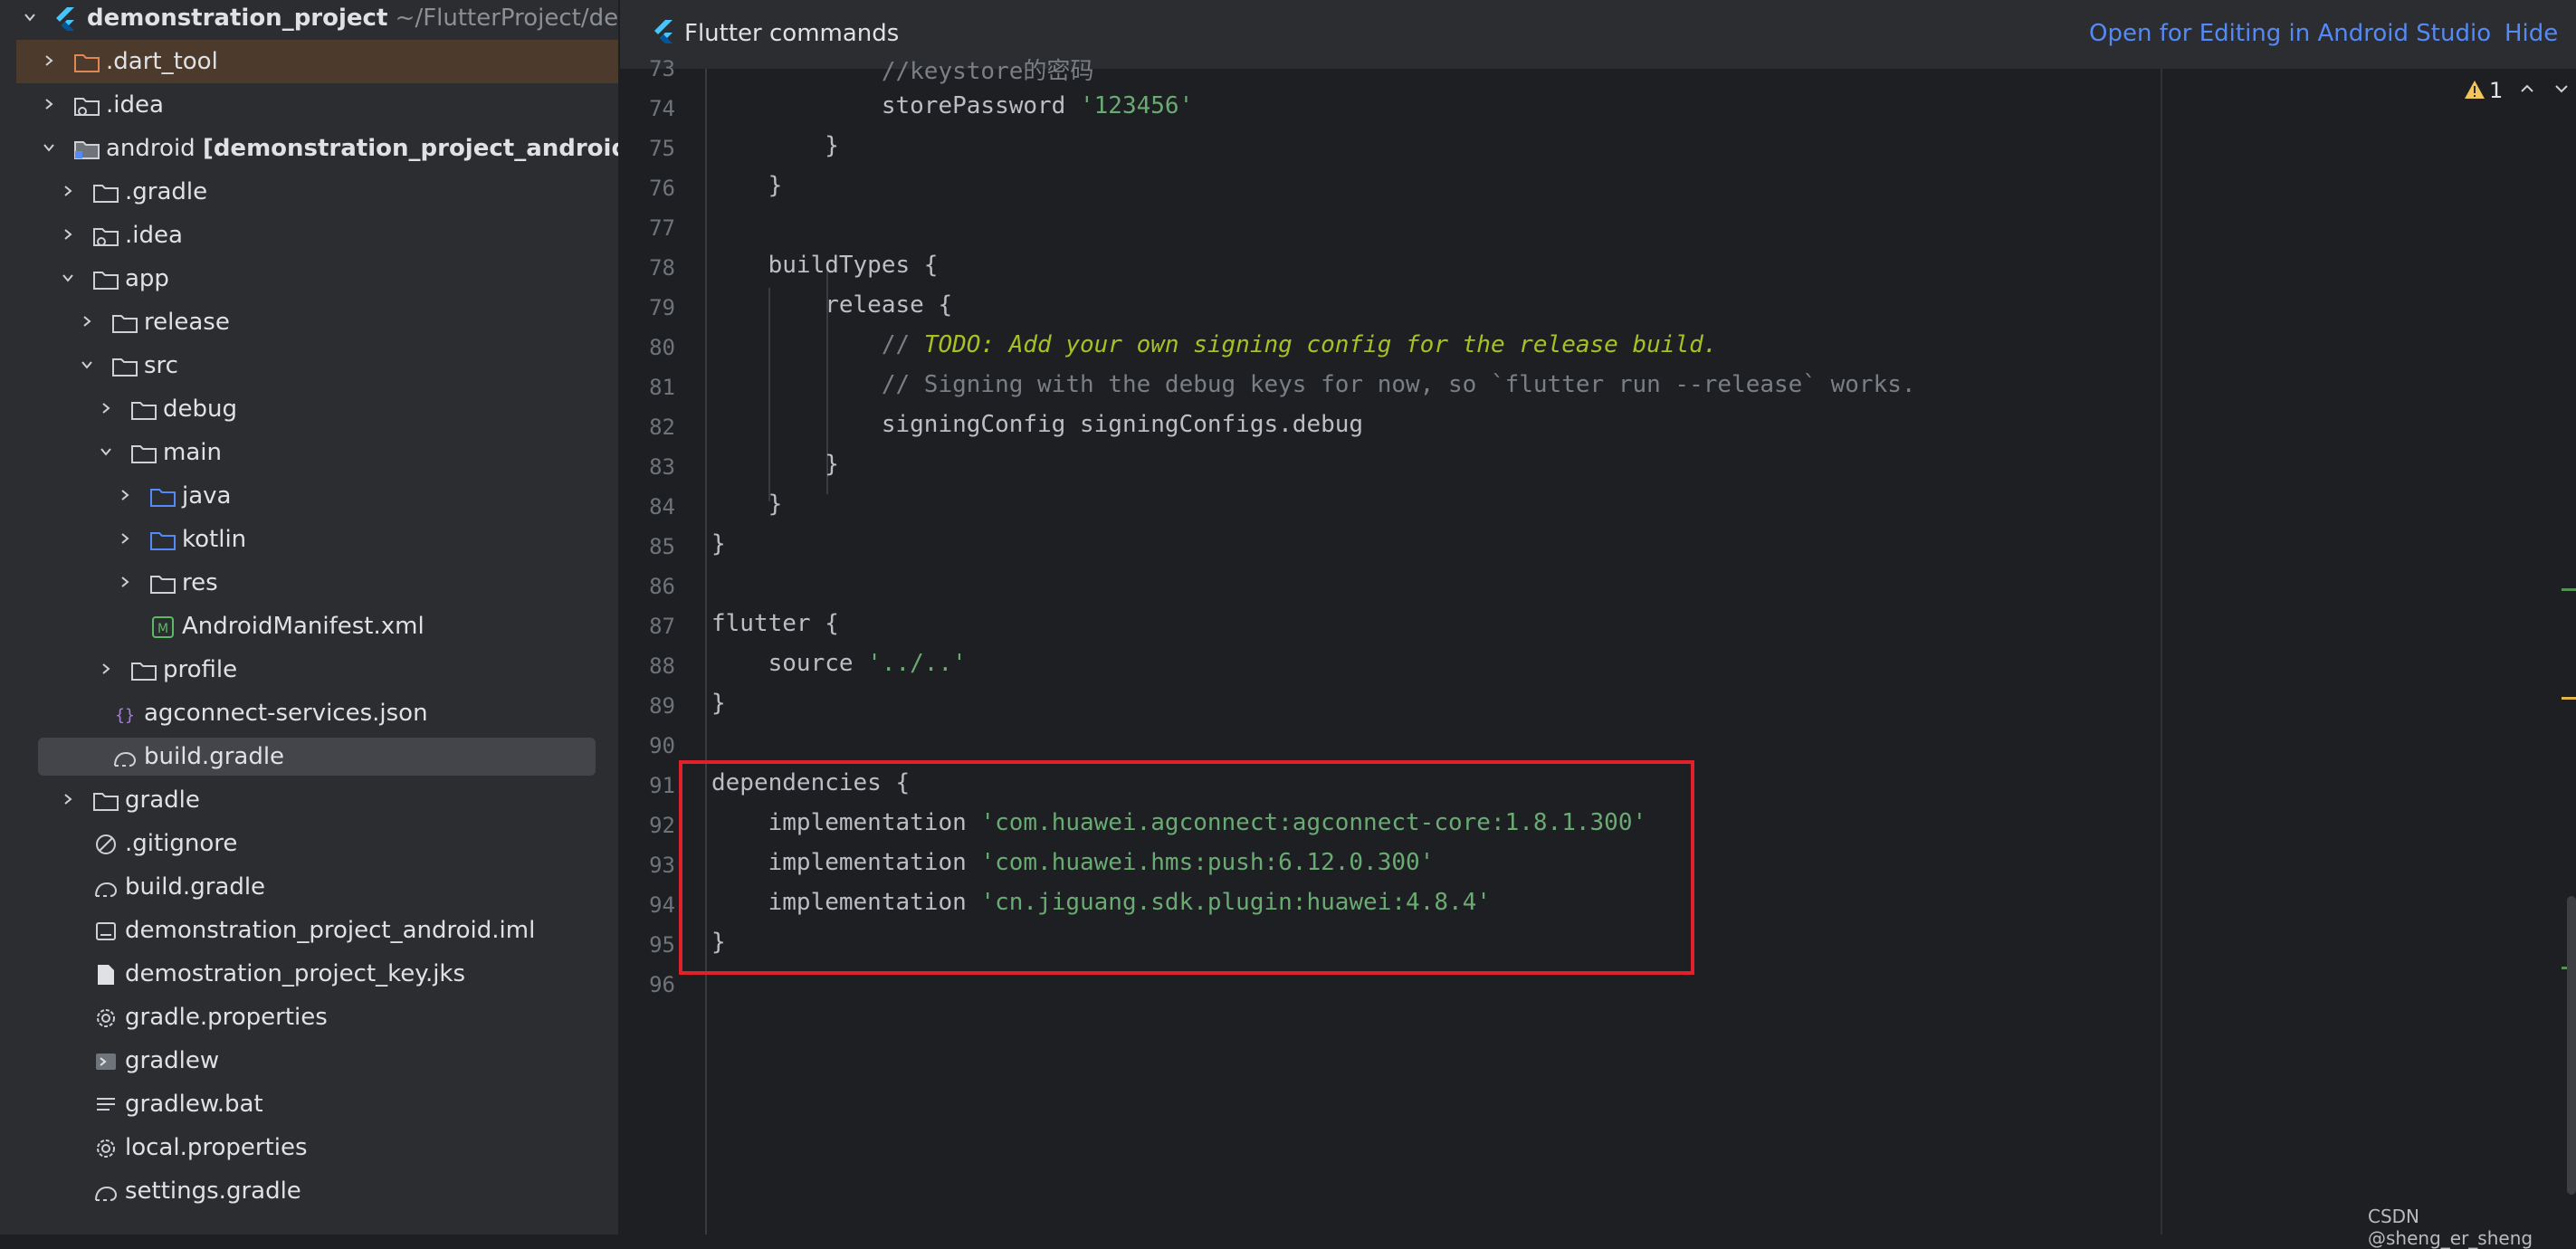 Image resolution: width=2576 pixels, height=1249 pixels. Describe the element at coordinates (309, 539) in the screenshot. I see `tree-item: kotlin` at that location.